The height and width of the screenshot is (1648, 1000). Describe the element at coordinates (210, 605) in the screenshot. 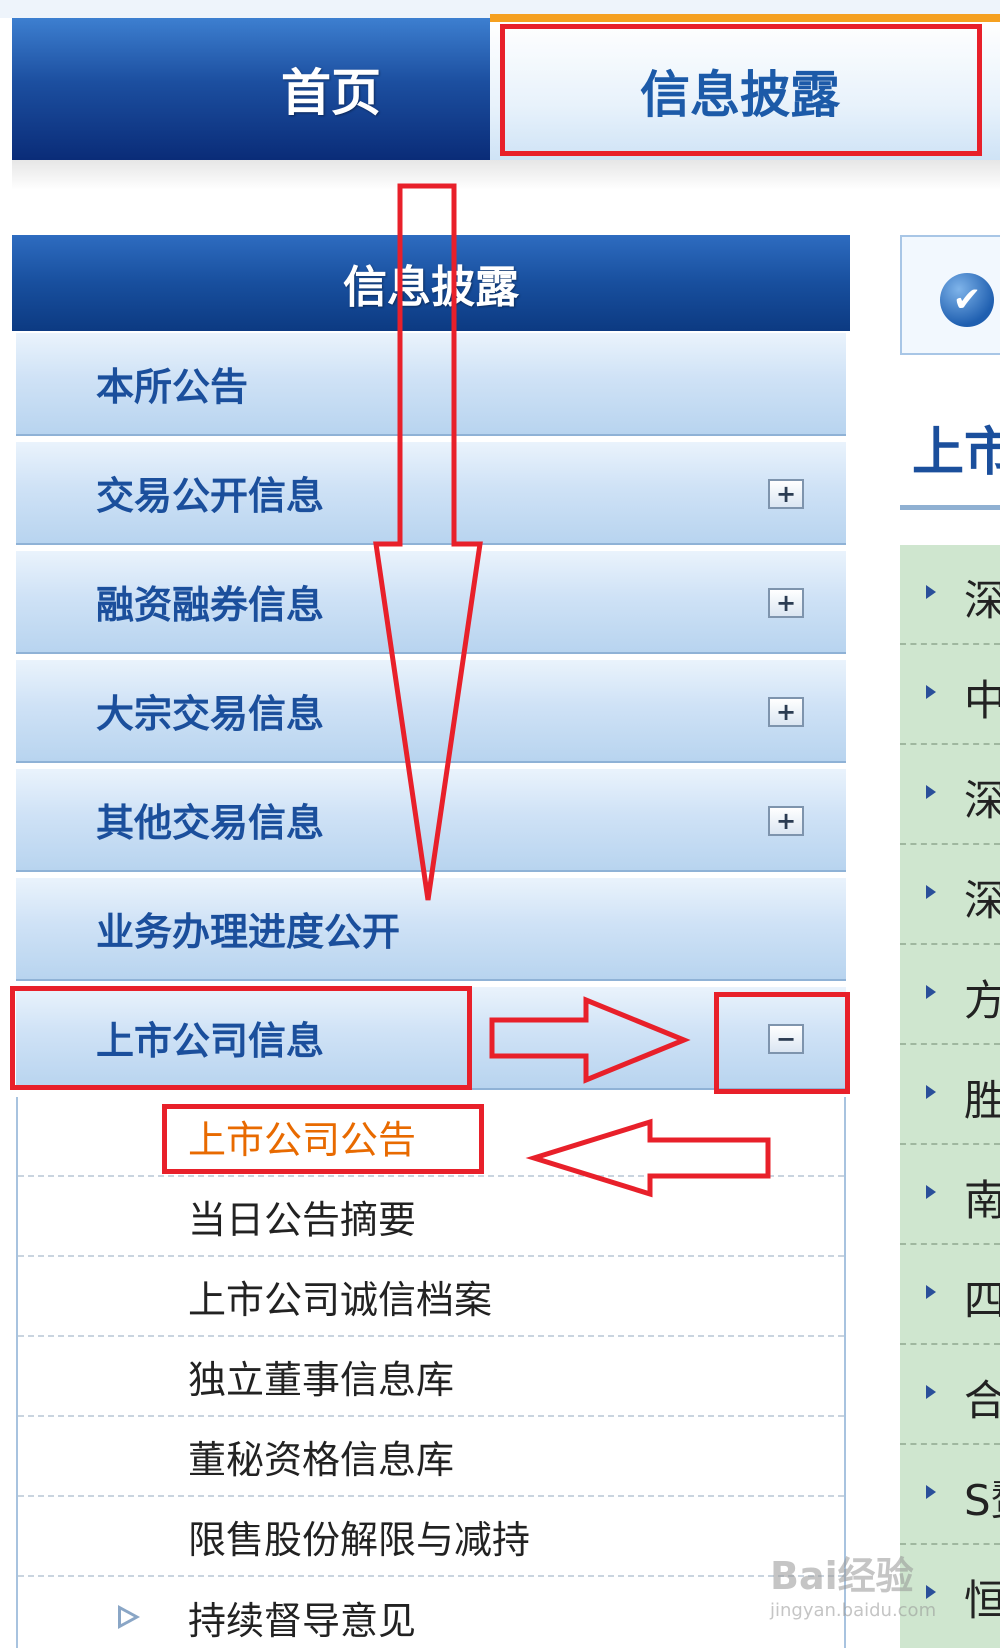

I see `sidebar-item-label: 融资融券信息` at that location.